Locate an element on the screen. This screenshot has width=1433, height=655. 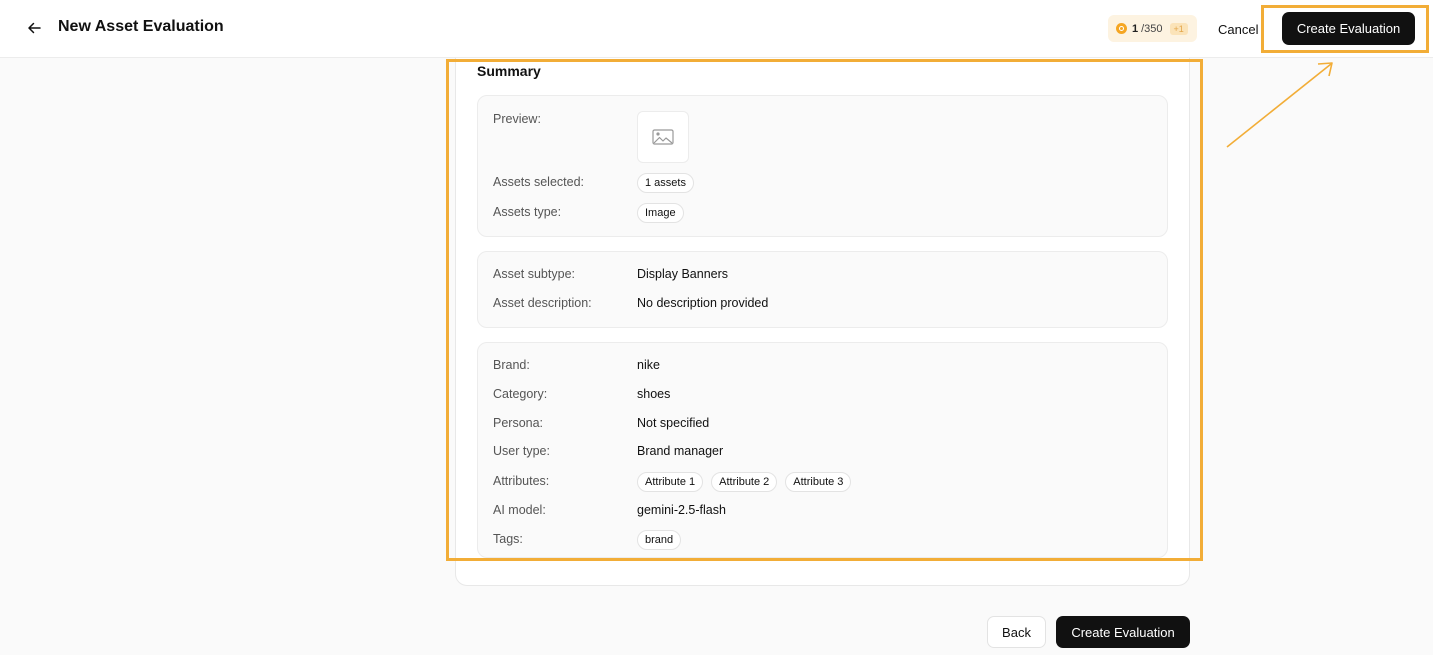
page-title: New Asset Evaluation is located at coordinates (141, 26).